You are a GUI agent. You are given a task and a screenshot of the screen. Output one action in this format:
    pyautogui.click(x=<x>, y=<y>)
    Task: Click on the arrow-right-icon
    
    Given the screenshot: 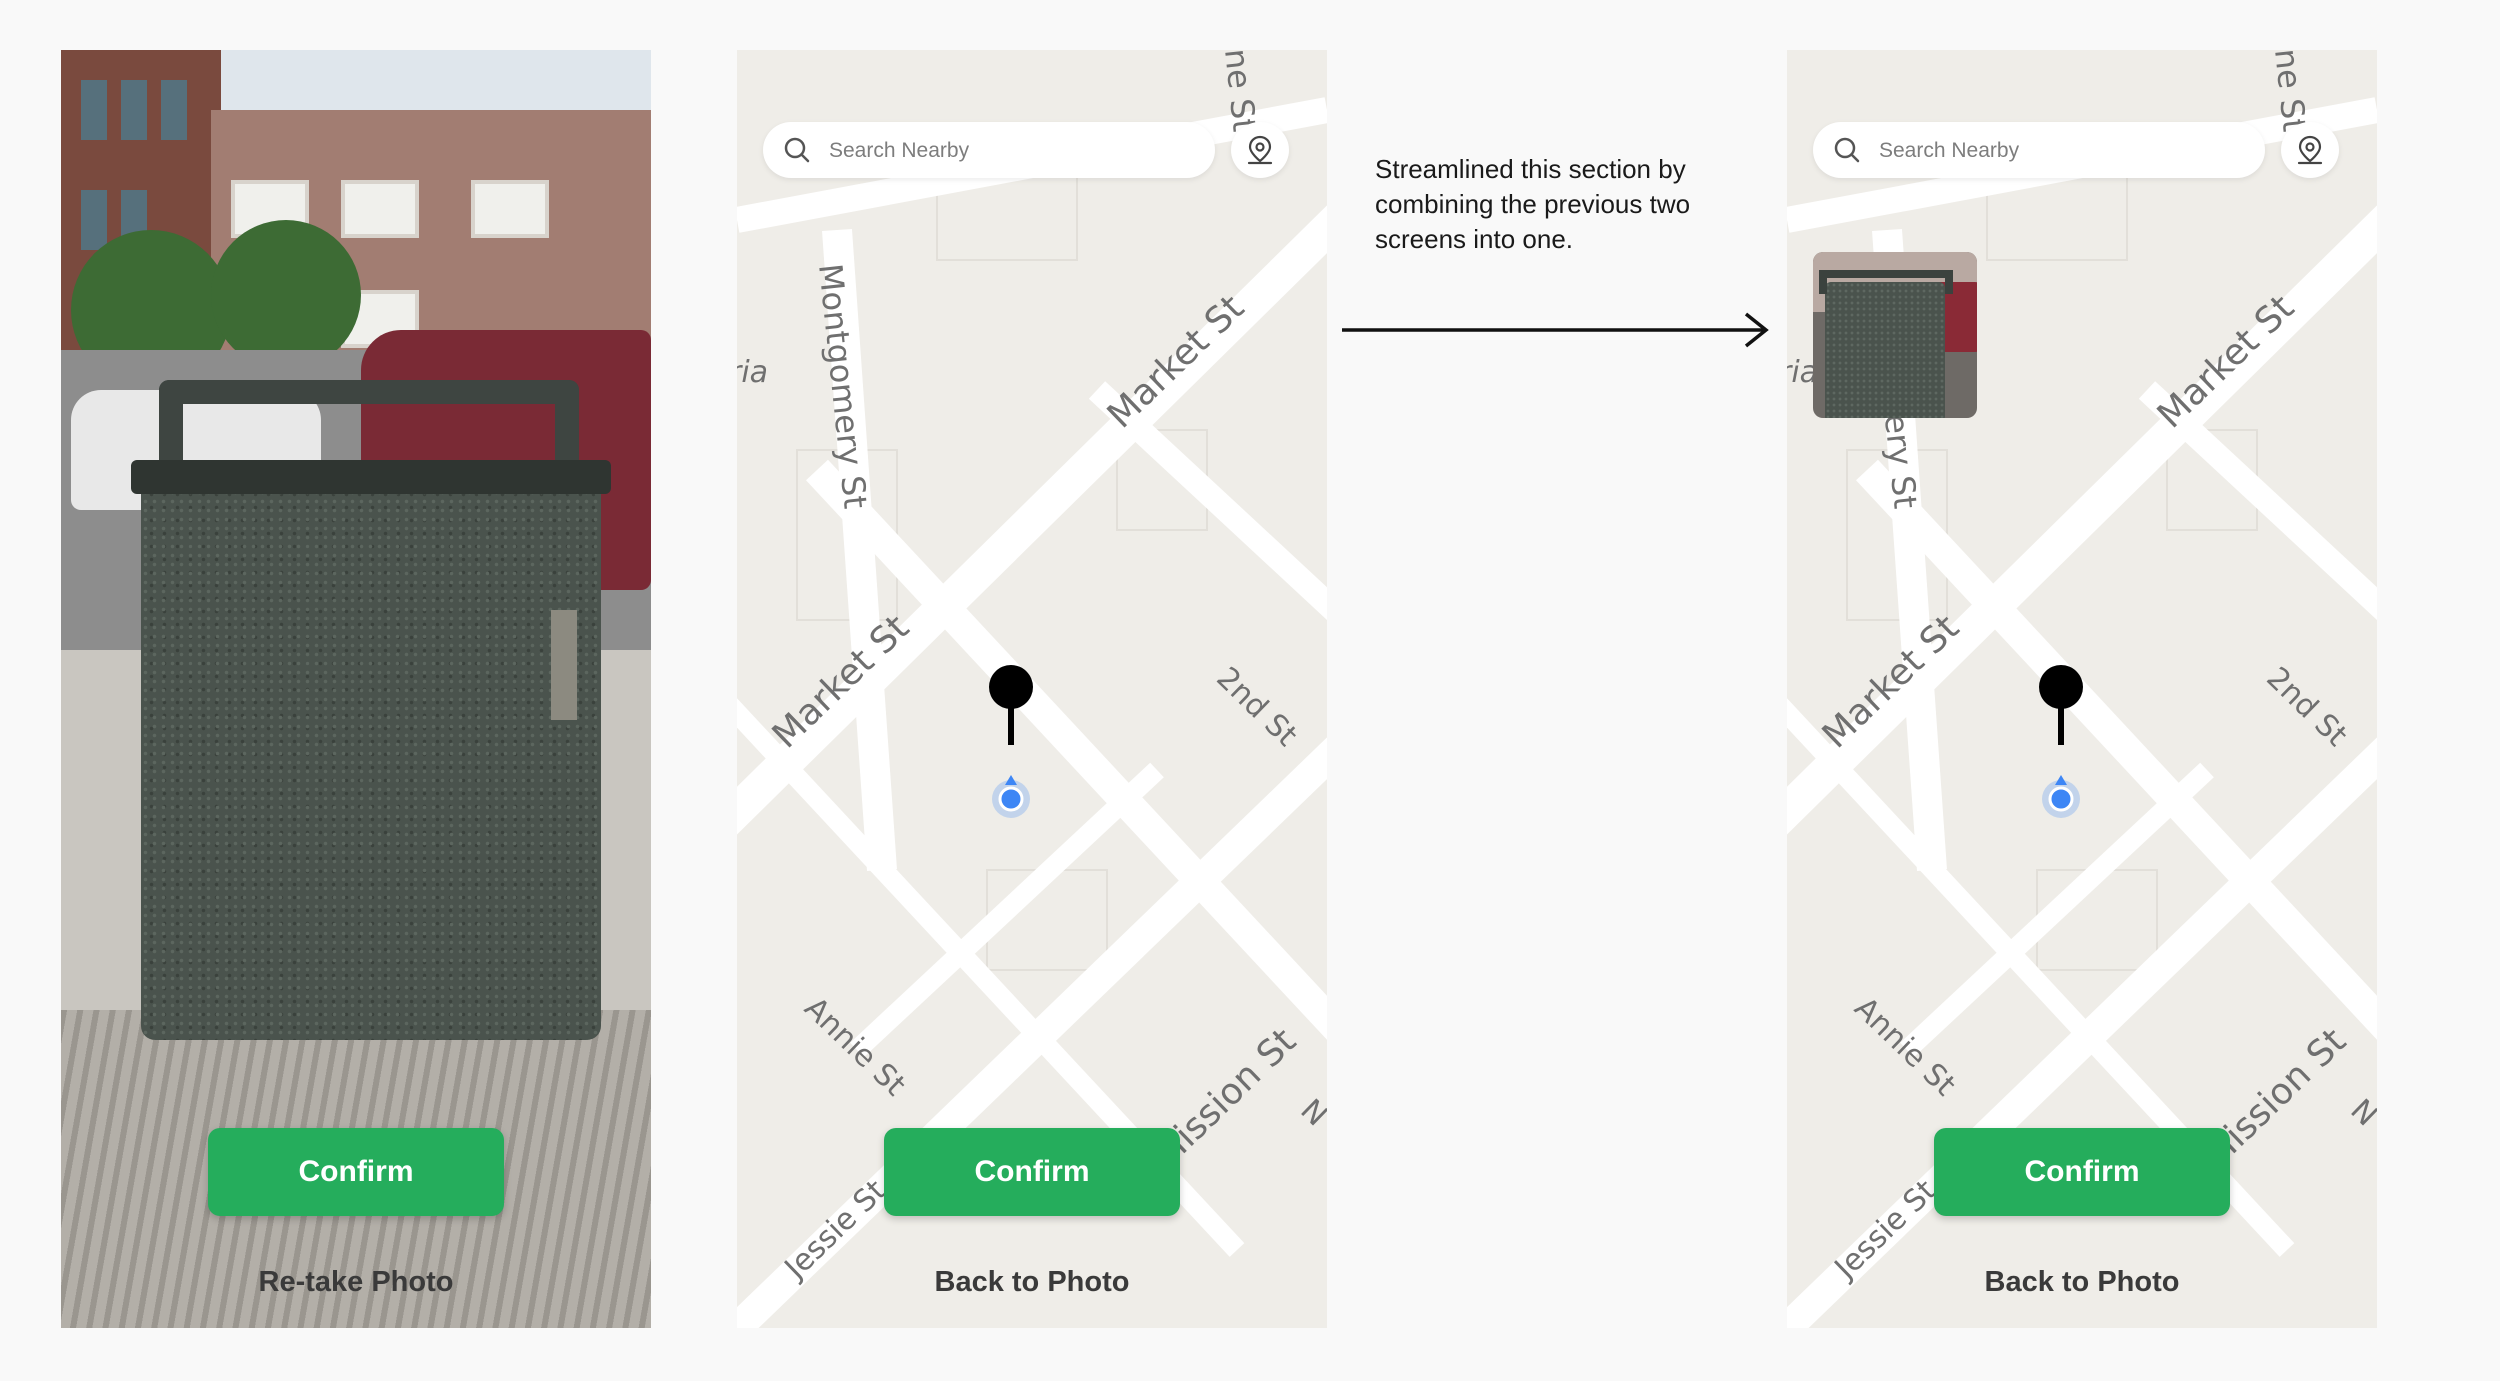 What is the action you would take?
    pyautogui.click(x=1555, y=330)
    